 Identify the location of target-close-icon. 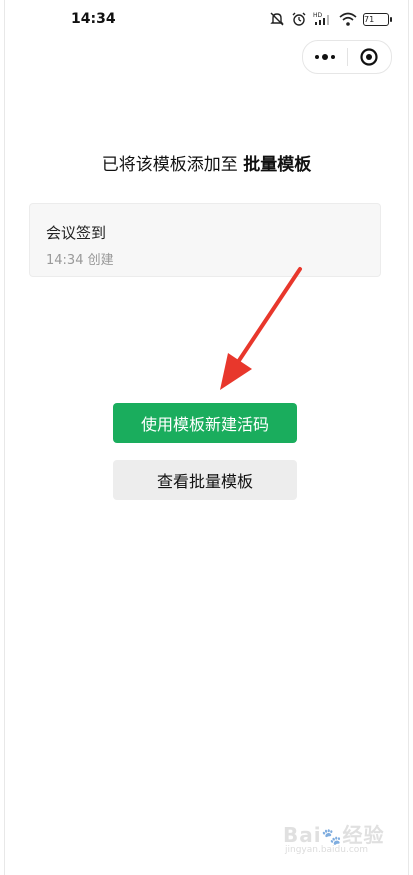
(369, 57).